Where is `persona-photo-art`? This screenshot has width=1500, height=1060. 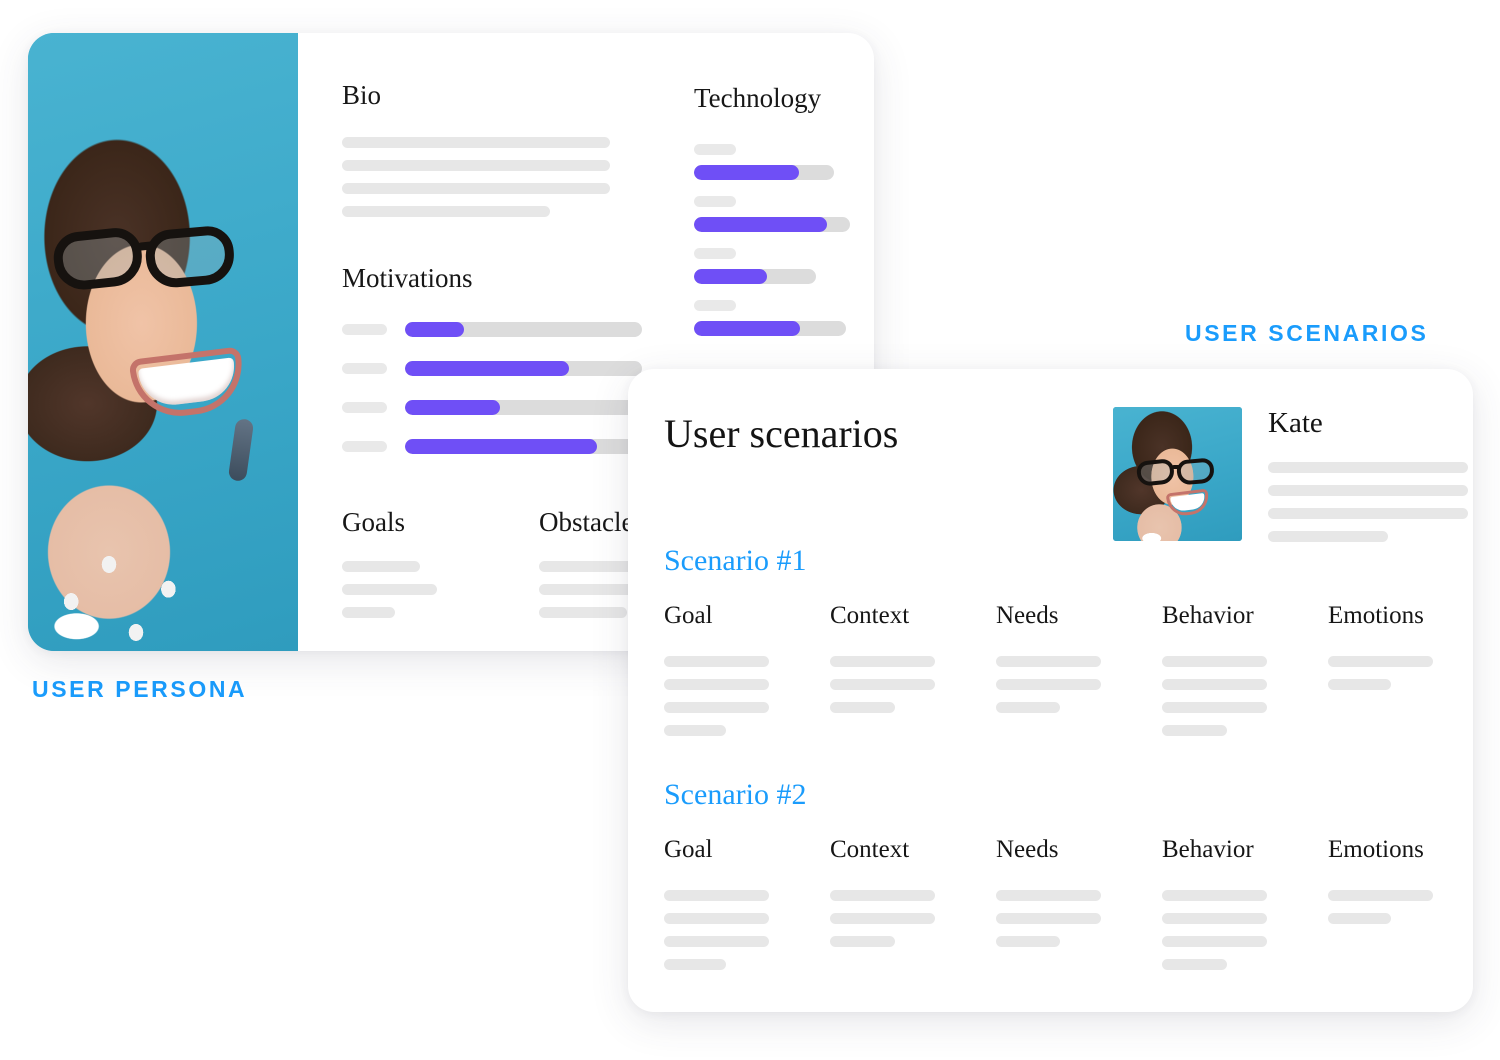
persona-photo-art is located at coordinates (163, 342).